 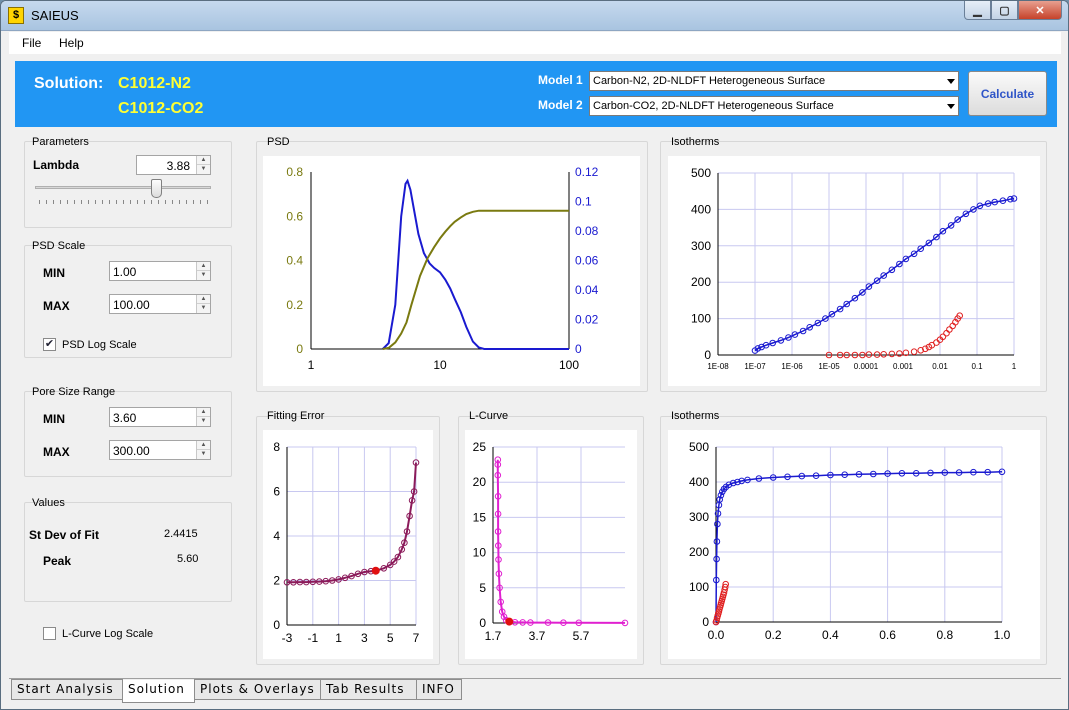 I want to click on pore-min-label: MIN, so click(x=54, y=419).